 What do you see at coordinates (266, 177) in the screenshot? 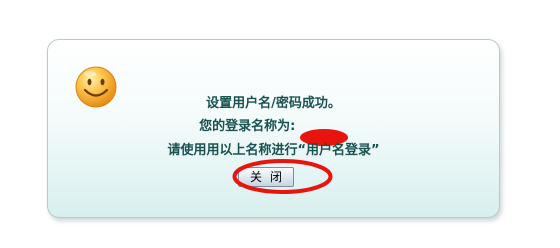
I see `close-button: 关闭` at bounding box center [266, 177].